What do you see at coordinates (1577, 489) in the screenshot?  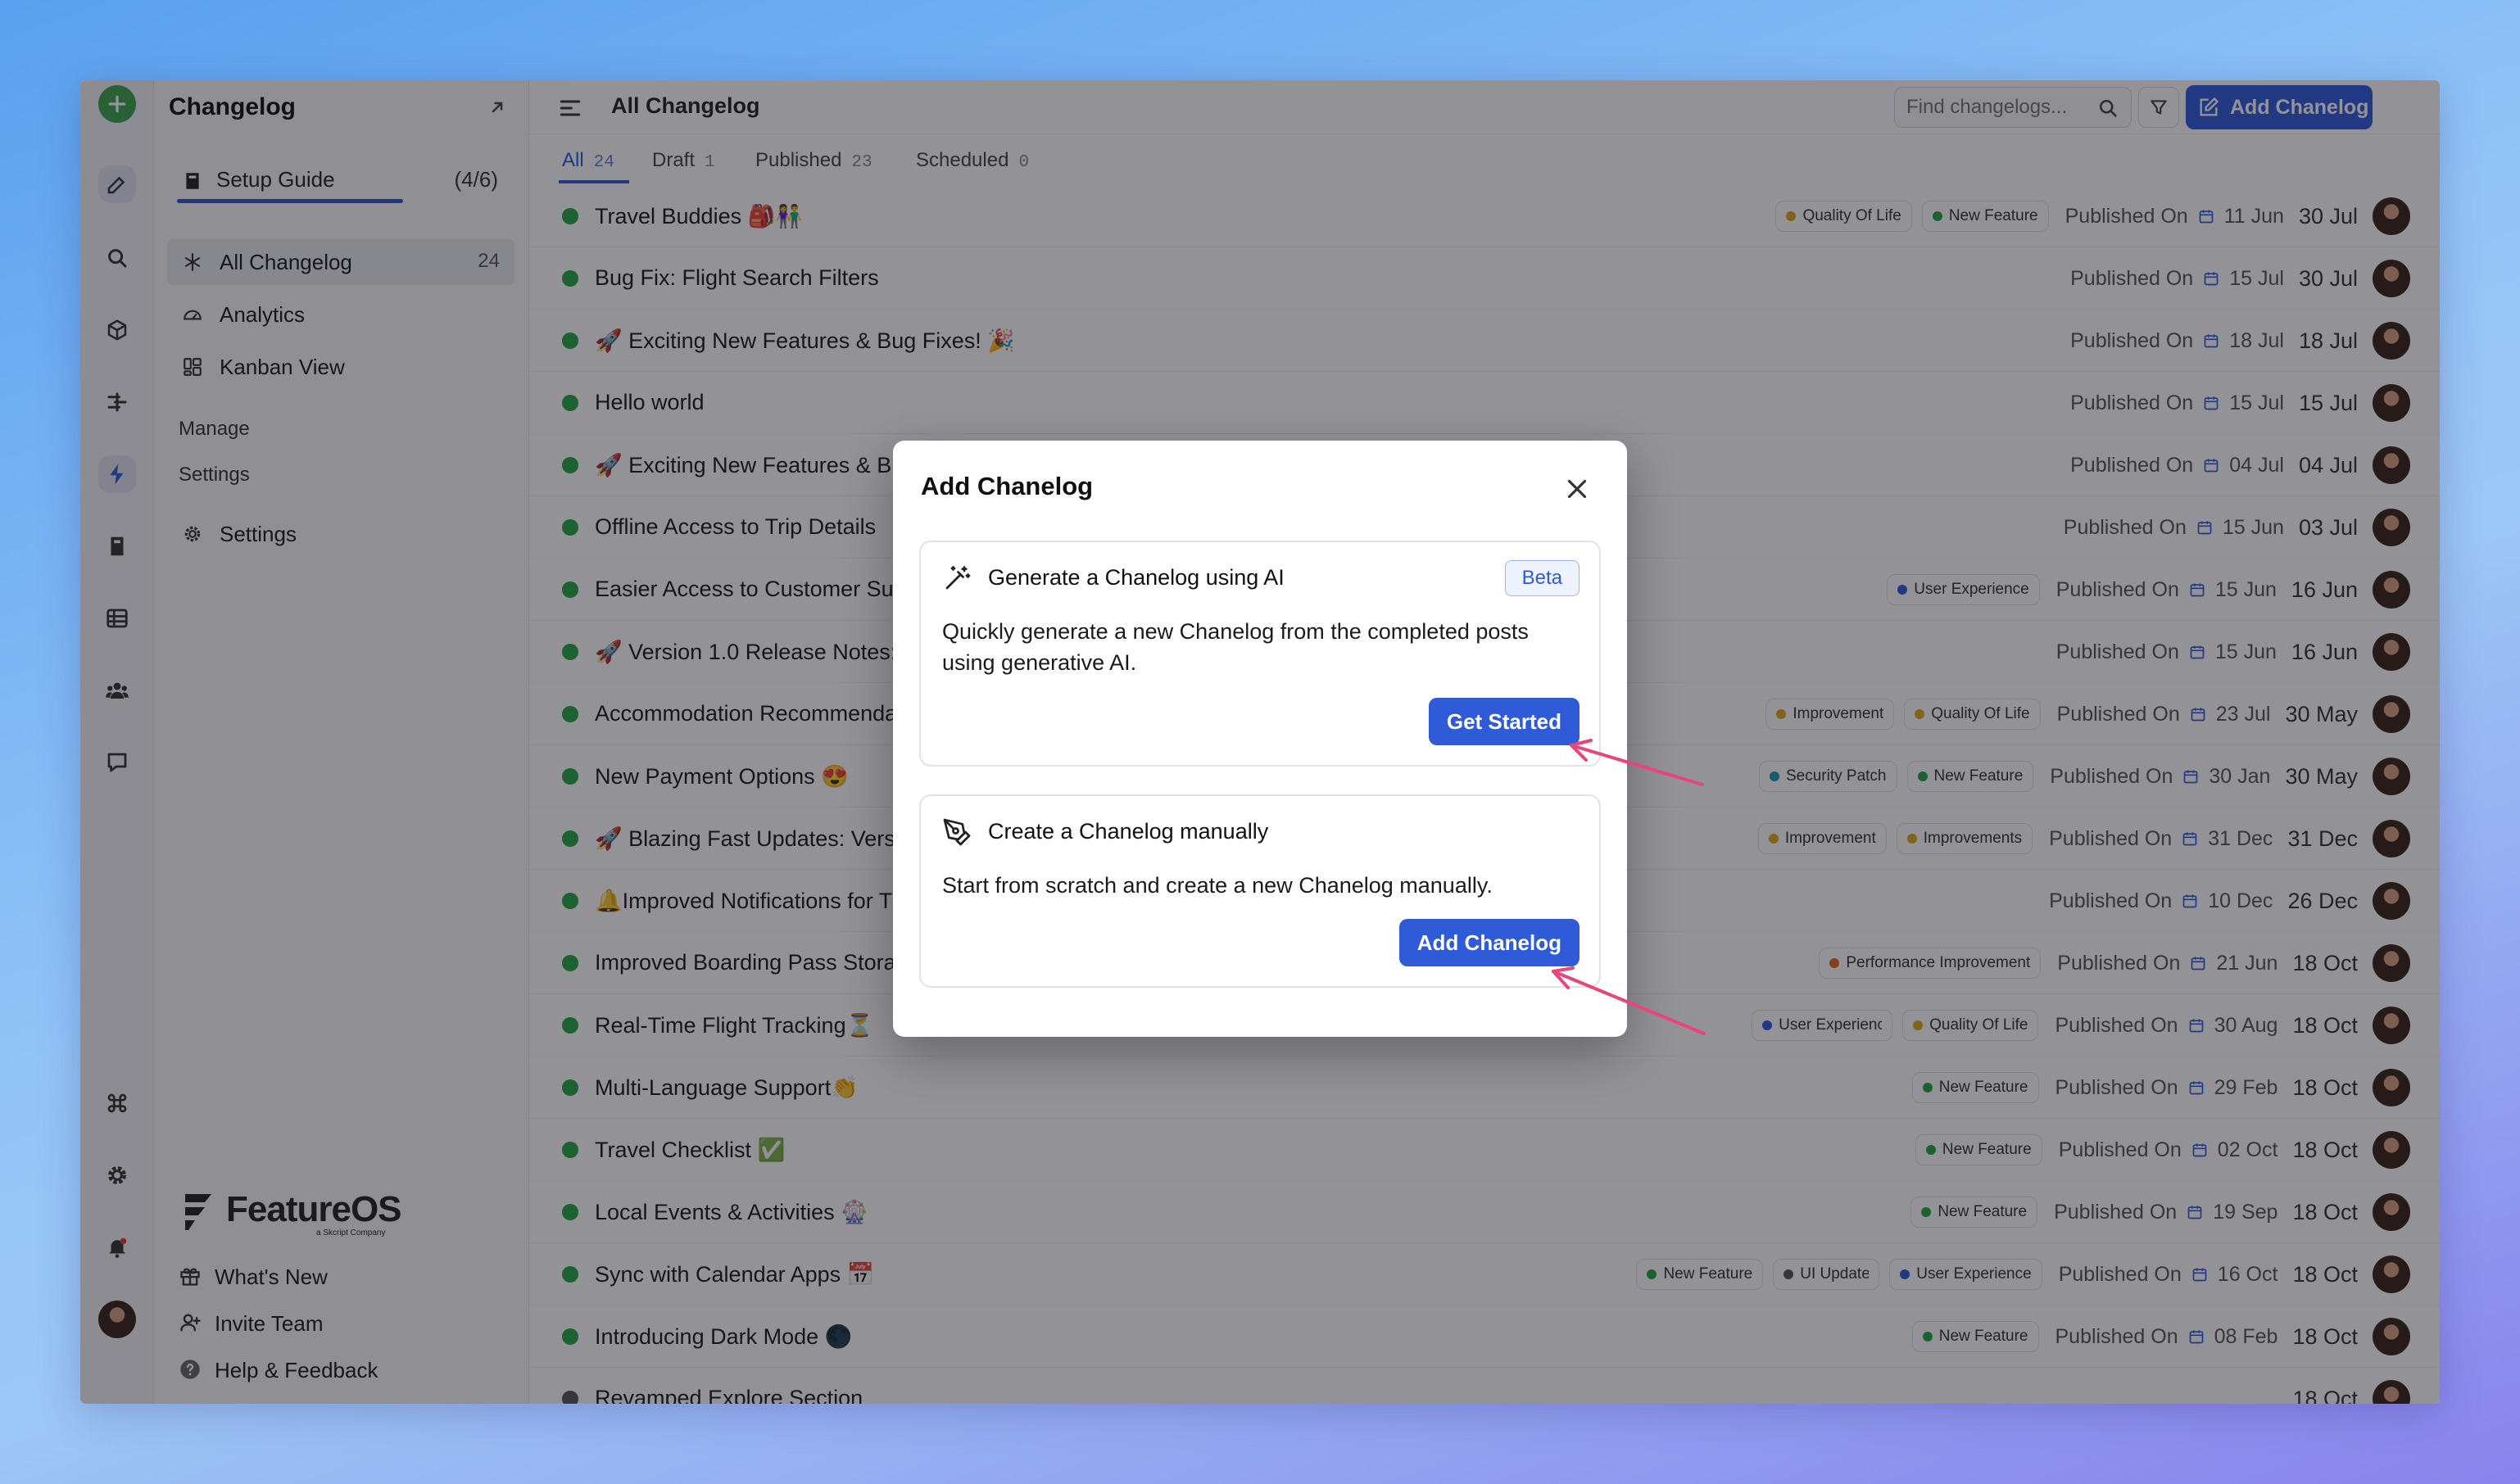 I see `close-icon` at bounding box center [1577, 489].